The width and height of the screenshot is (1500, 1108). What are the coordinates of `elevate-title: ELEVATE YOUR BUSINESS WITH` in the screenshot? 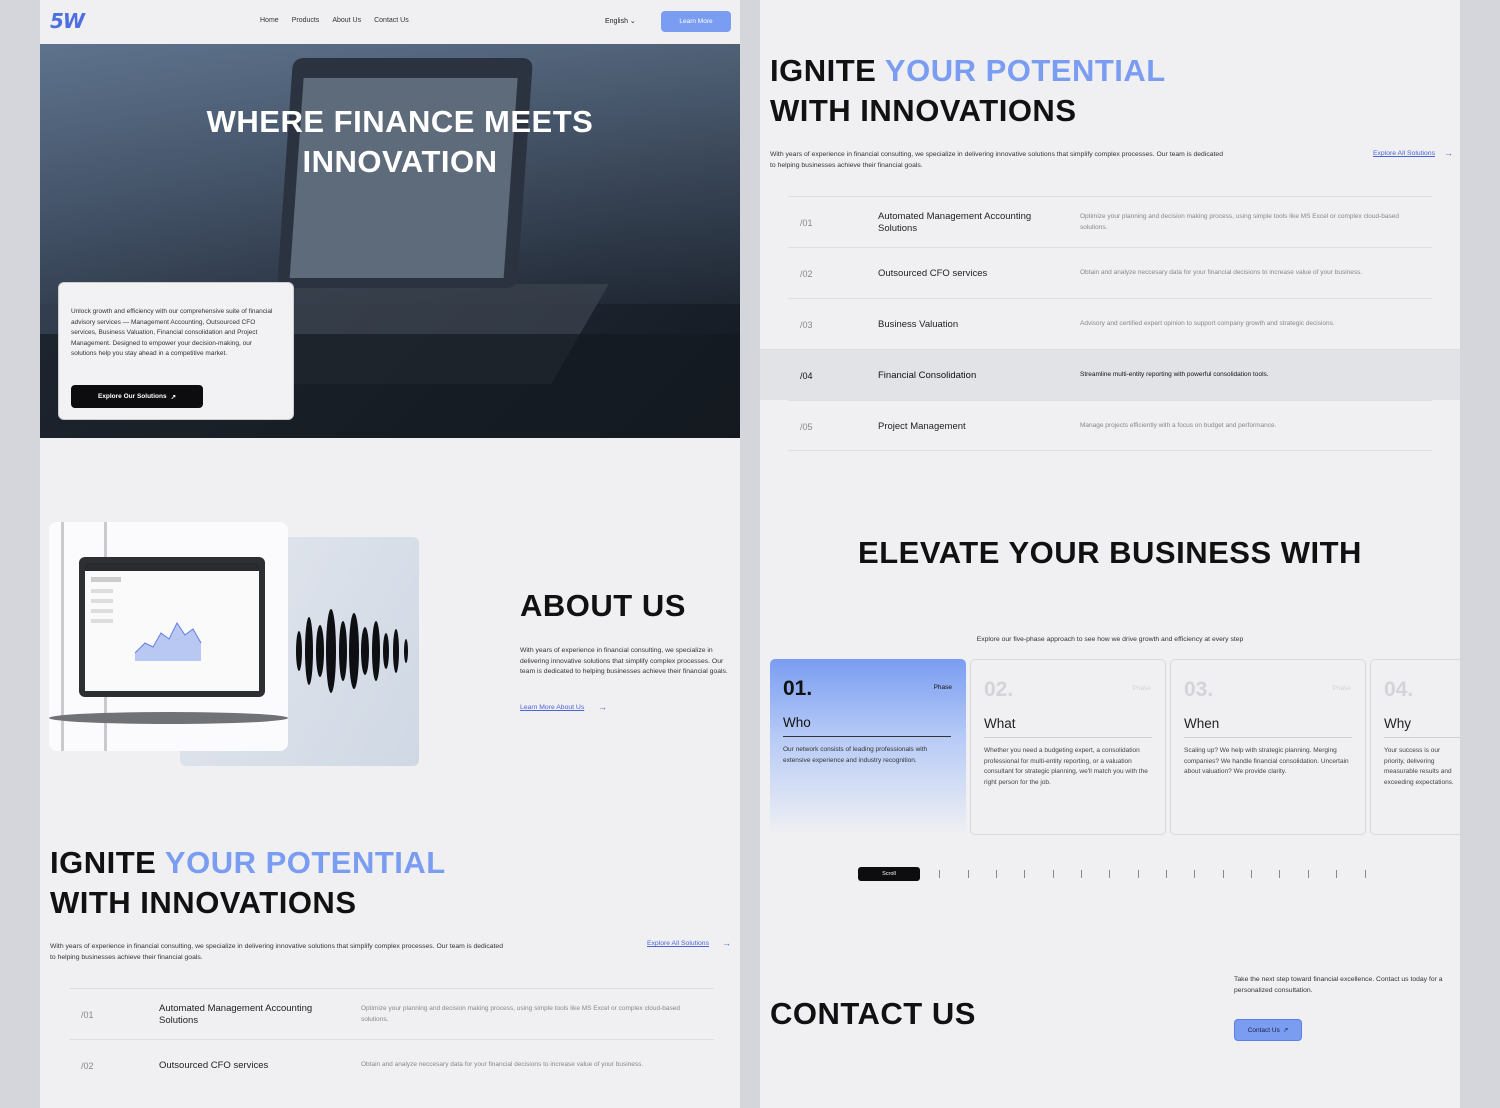 It's located at (1110, 552).